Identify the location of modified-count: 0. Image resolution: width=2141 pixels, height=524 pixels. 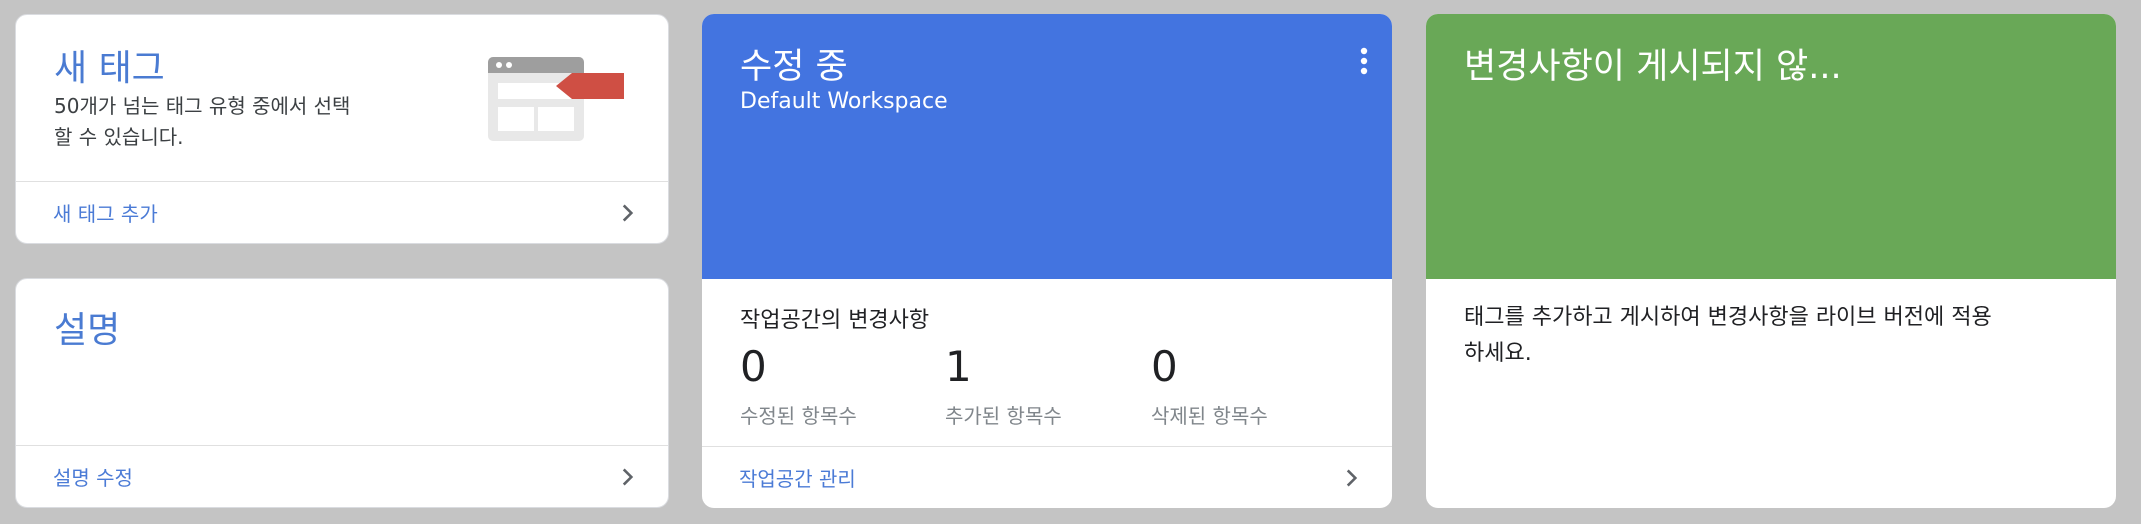
(753, 366).